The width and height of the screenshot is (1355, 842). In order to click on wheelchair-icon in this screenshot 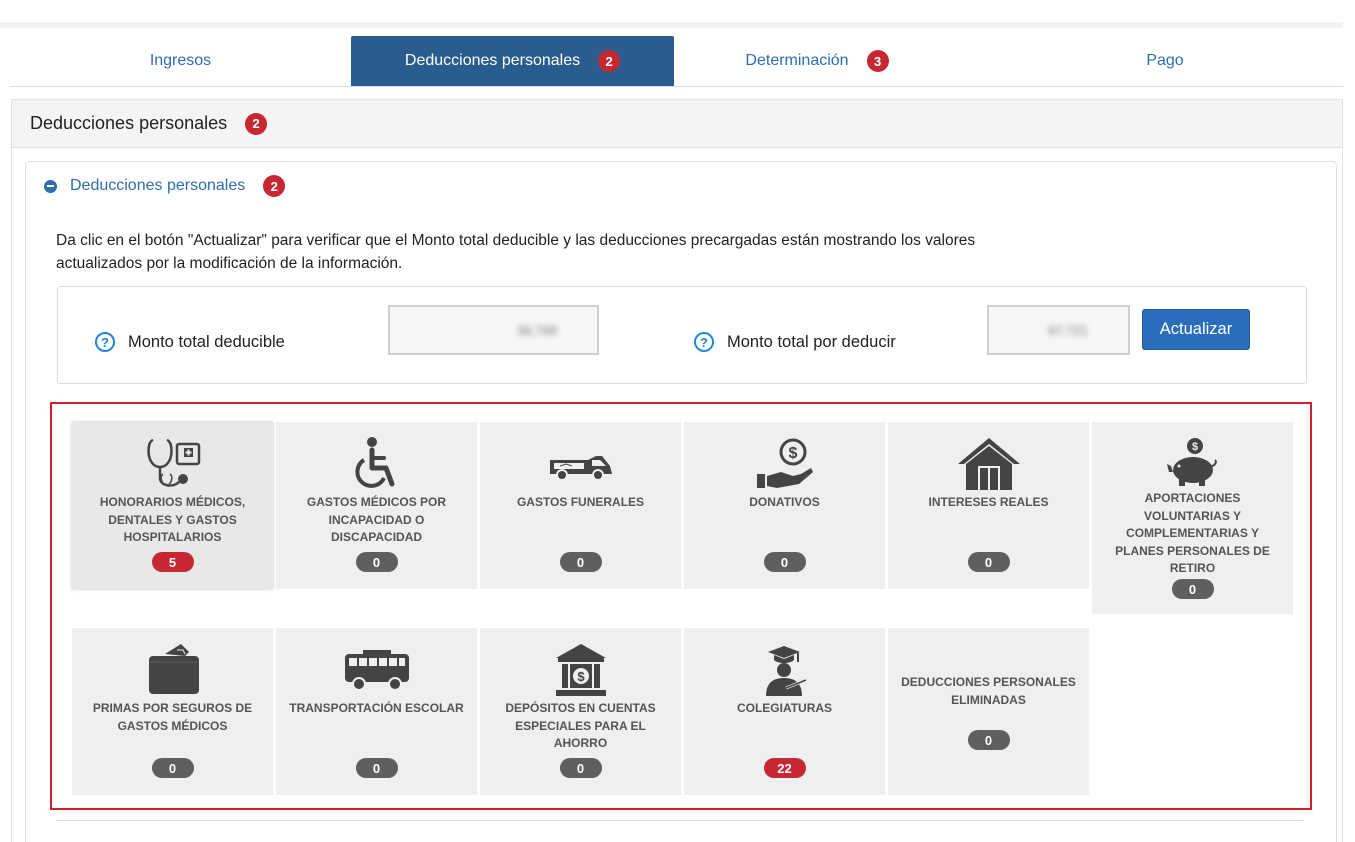, I will do `click(376, 464)`.